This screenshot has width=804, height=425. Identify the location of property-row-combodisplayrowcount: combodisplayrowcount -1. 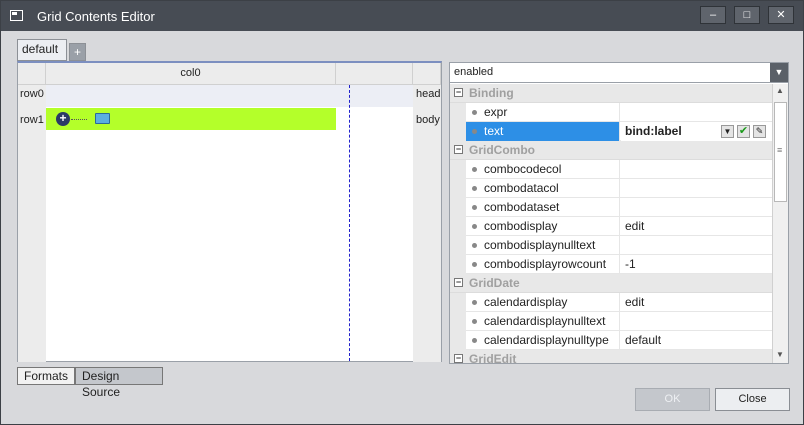
(611, 264).